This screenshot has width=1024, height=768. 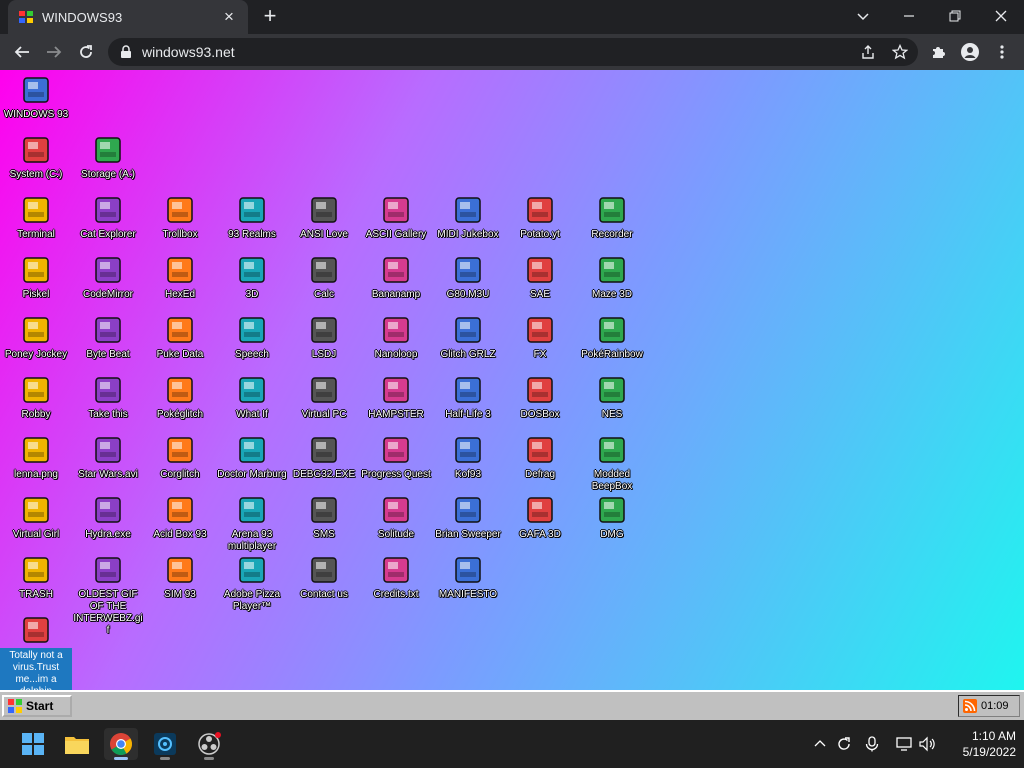 What do you see at coordinates (229, 16) in the screenshot?
I see `close-tab-icon: ×` at bounding box center [229, 16].